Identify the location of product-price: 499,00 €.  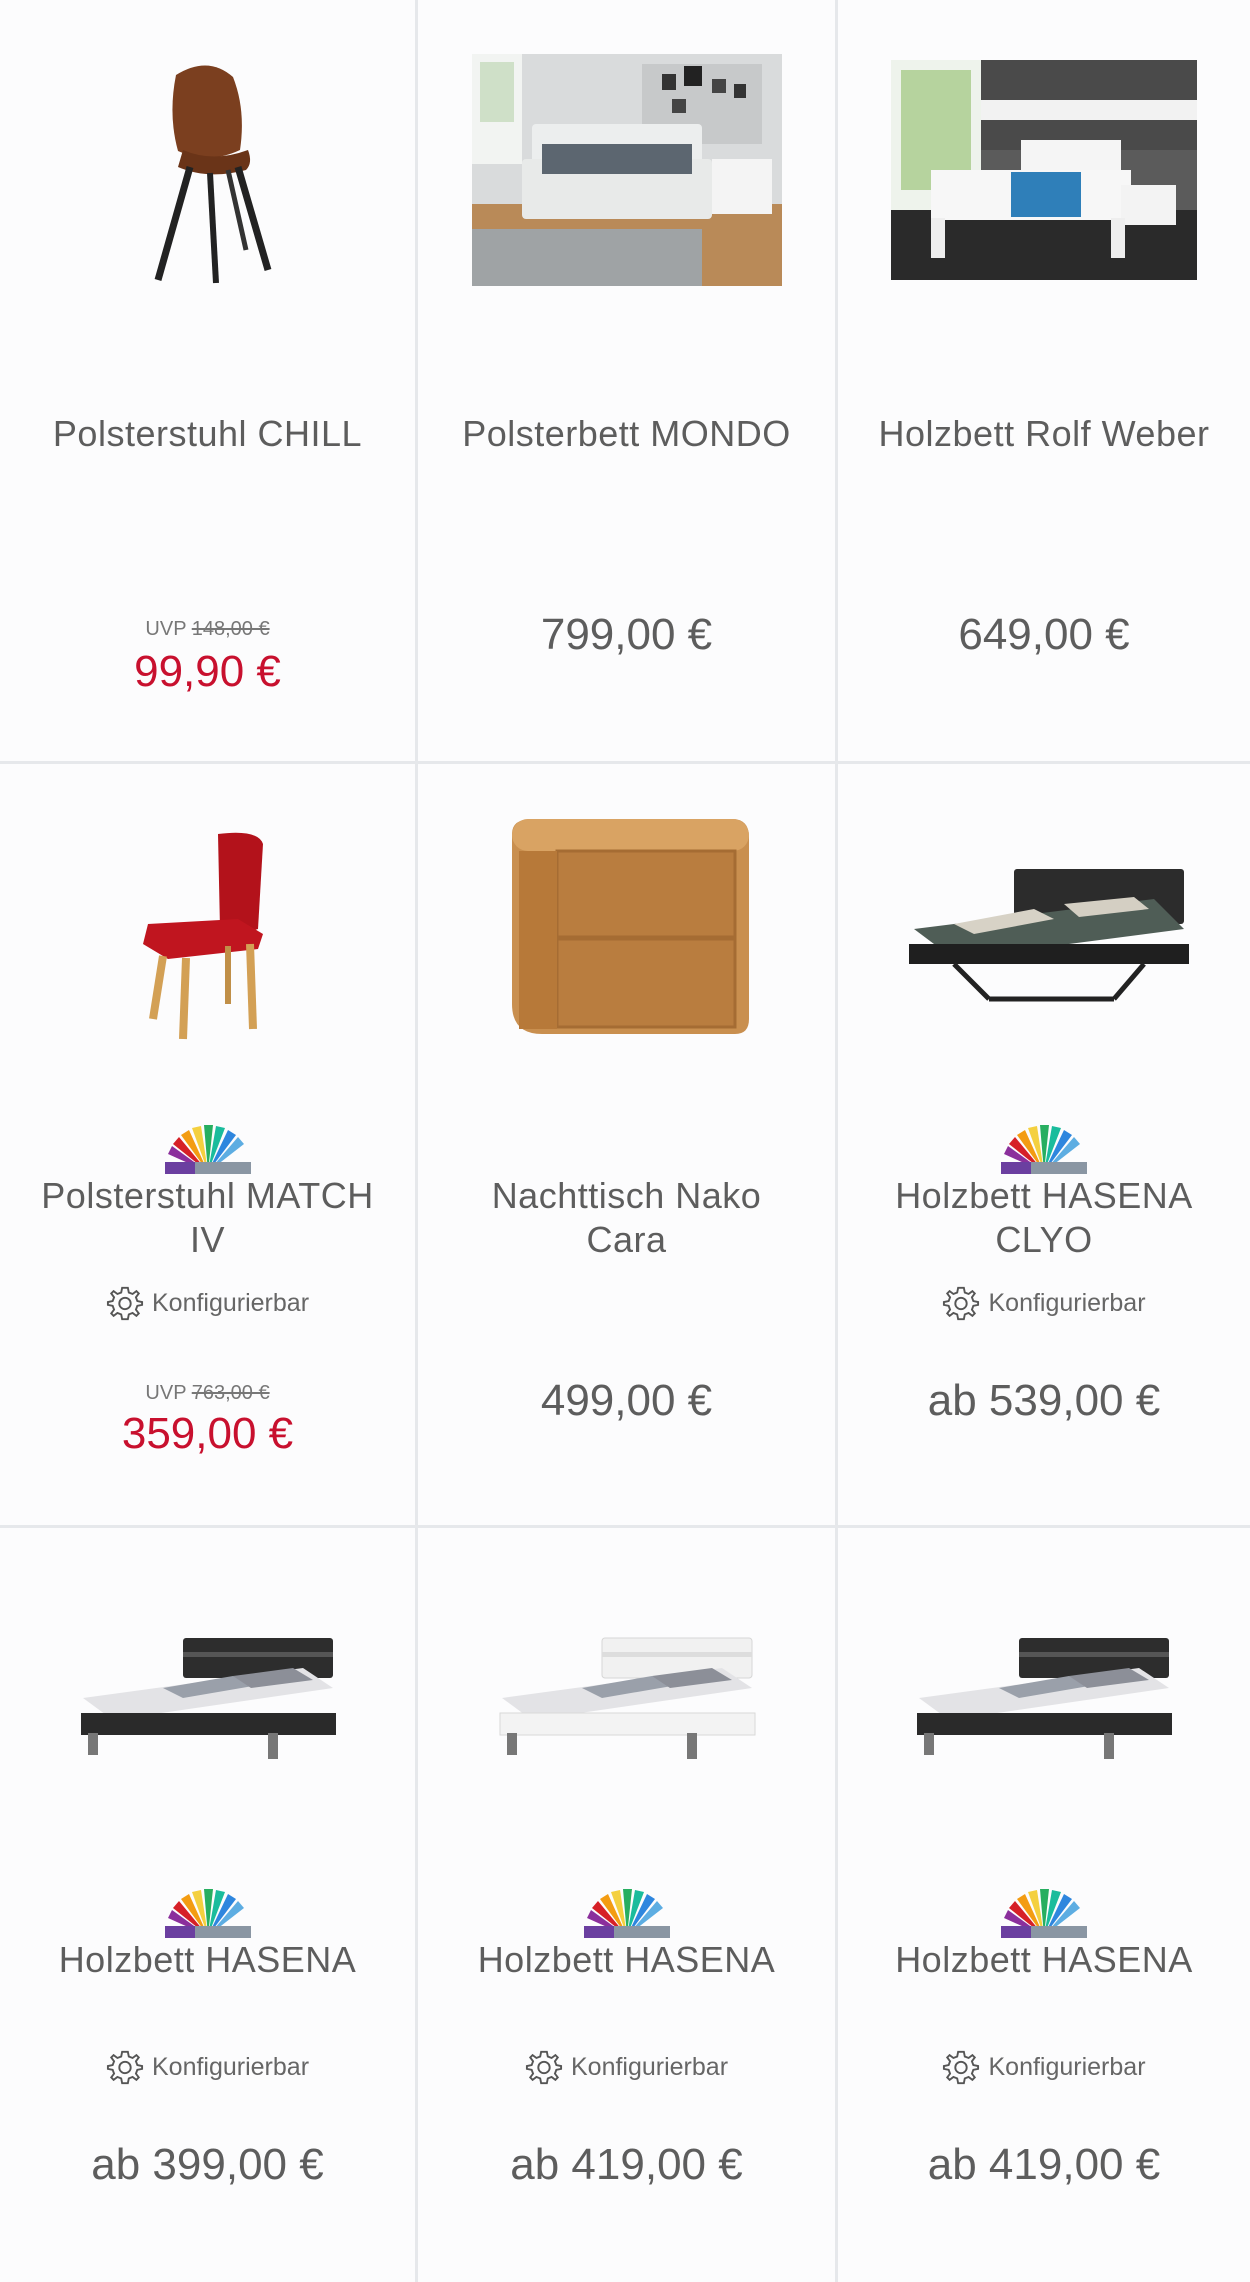
(626, 1400).